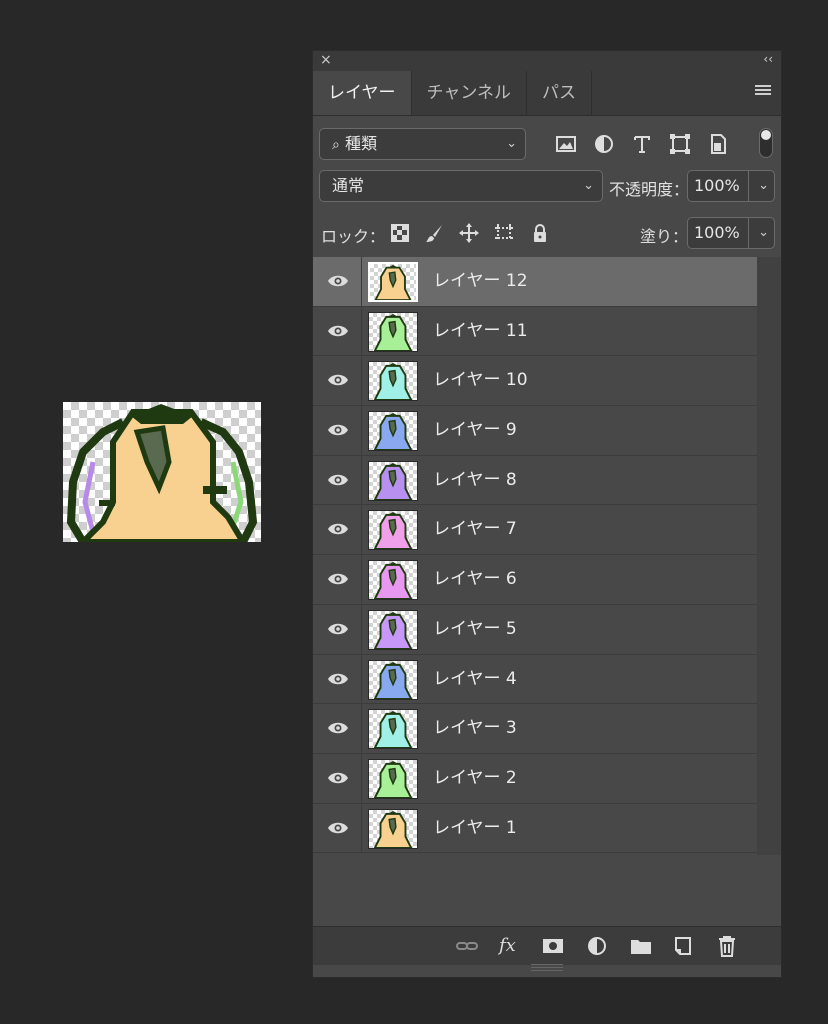 This screenshot has width=828, height=1024. Describe the element at coordinates (642, 144) in the screenshot. I see `type-filter-icon` at that location.